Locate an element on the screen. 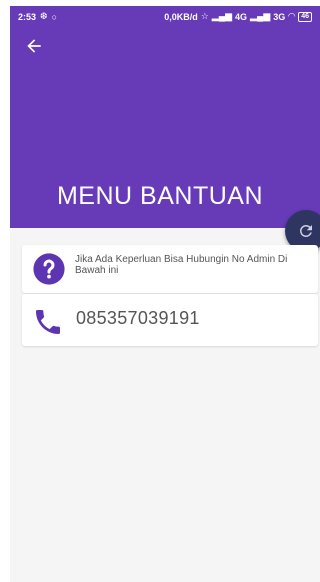 The image size is (320, 582). status-time: 2:53 is located at coordinates (27, 16).